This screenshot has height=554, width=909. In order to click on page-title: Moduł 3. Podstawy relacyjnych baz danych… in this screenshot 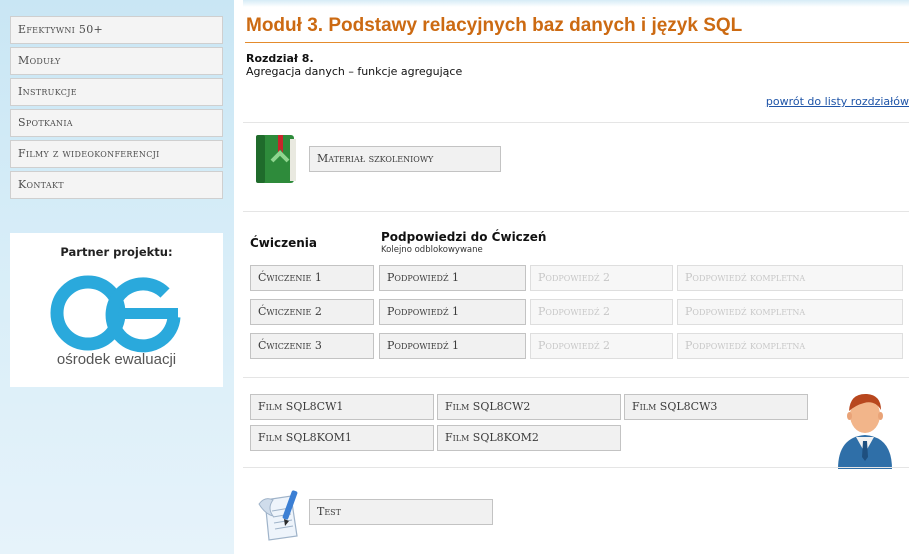, I will do `click(494, 25)`.